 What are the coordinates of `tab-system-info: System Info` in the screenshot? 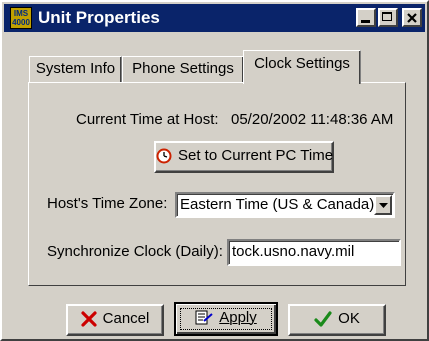 It's located at (75, 69).